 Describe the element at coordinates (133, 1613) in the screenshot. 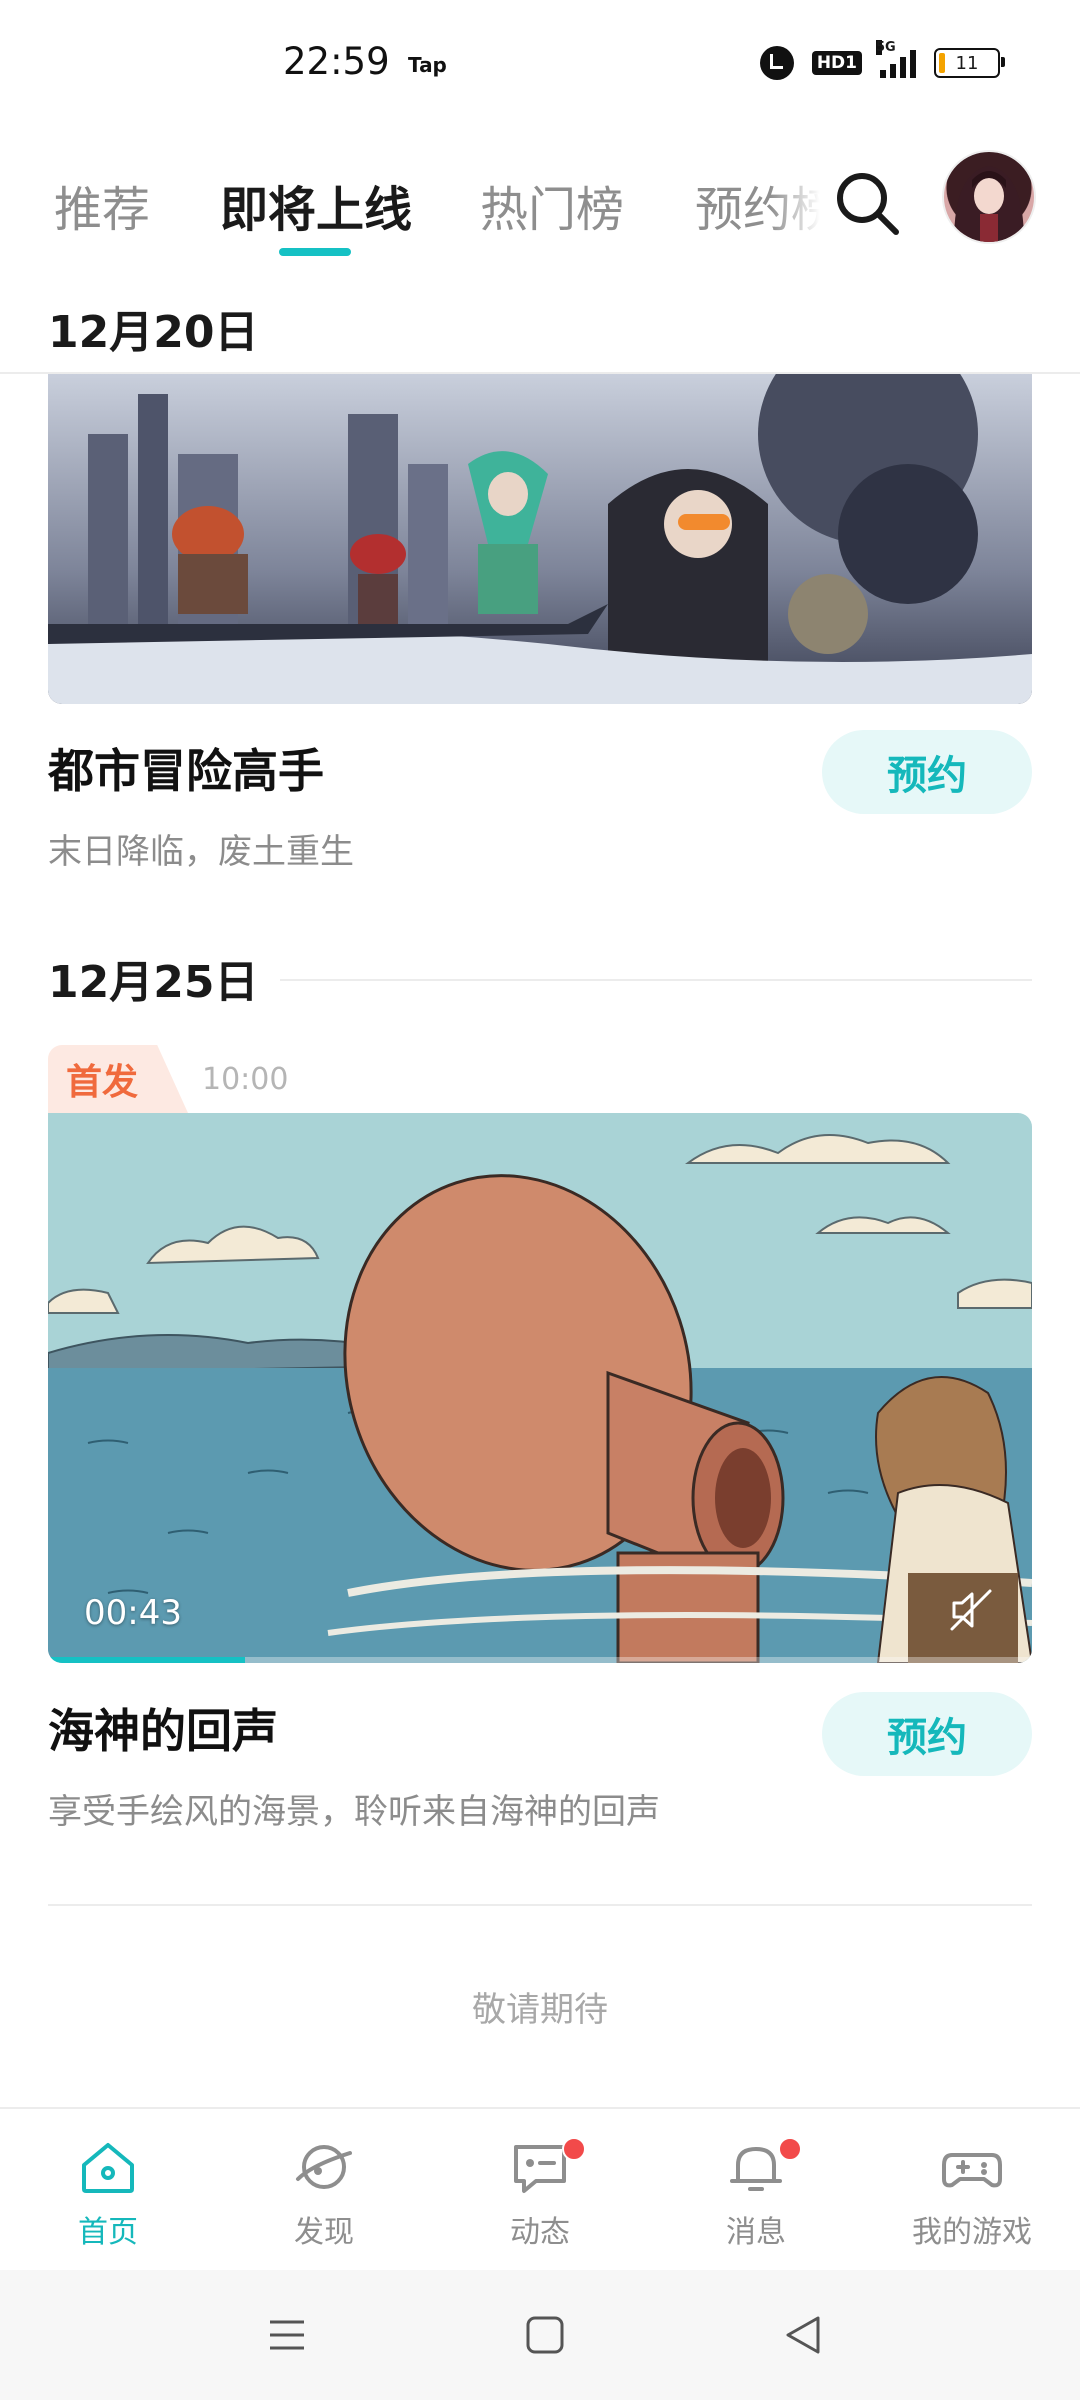

I see `video-duration: 00:43` at that location.